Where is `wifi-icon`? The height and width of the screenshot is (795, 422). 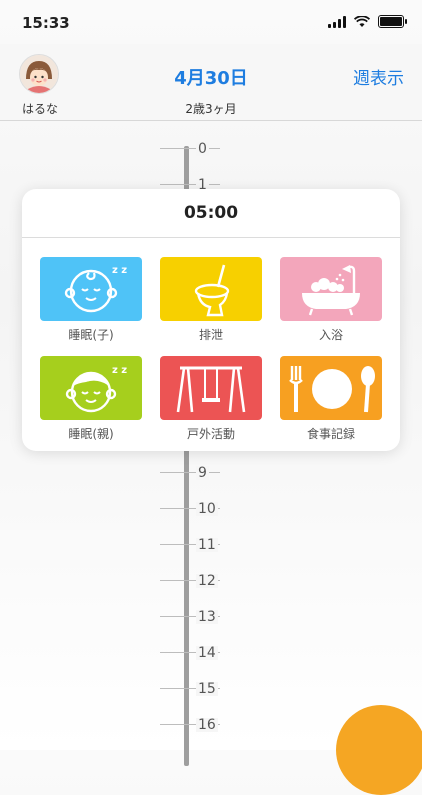
wifi-icon is located at coordinates (362, 21).